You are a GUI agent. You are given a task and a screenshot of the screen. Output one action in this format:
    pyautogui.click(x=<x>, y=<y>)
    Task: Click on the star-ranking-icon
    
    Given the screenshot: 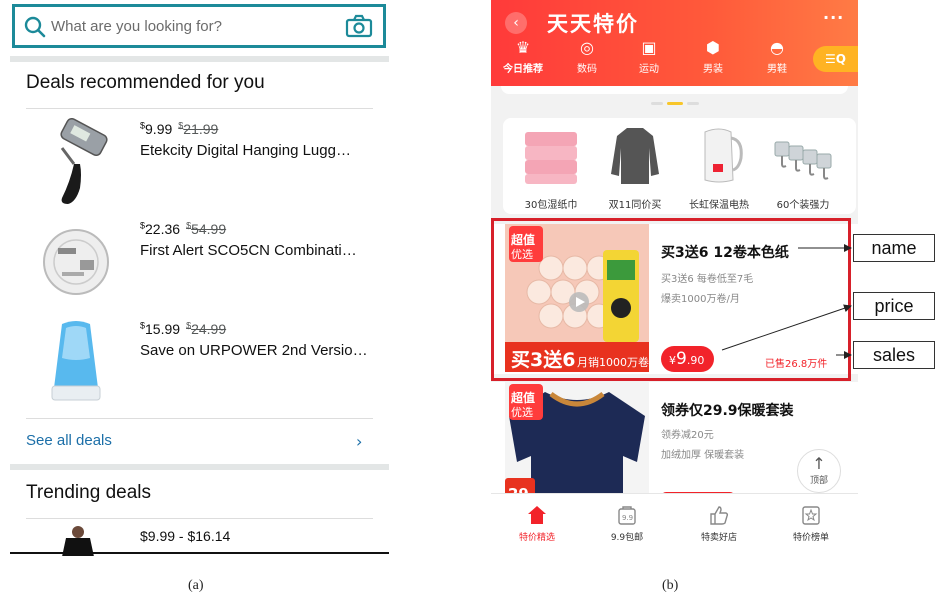 What is the action you would take?
    pyautogui.click(x=811, y=515)
    